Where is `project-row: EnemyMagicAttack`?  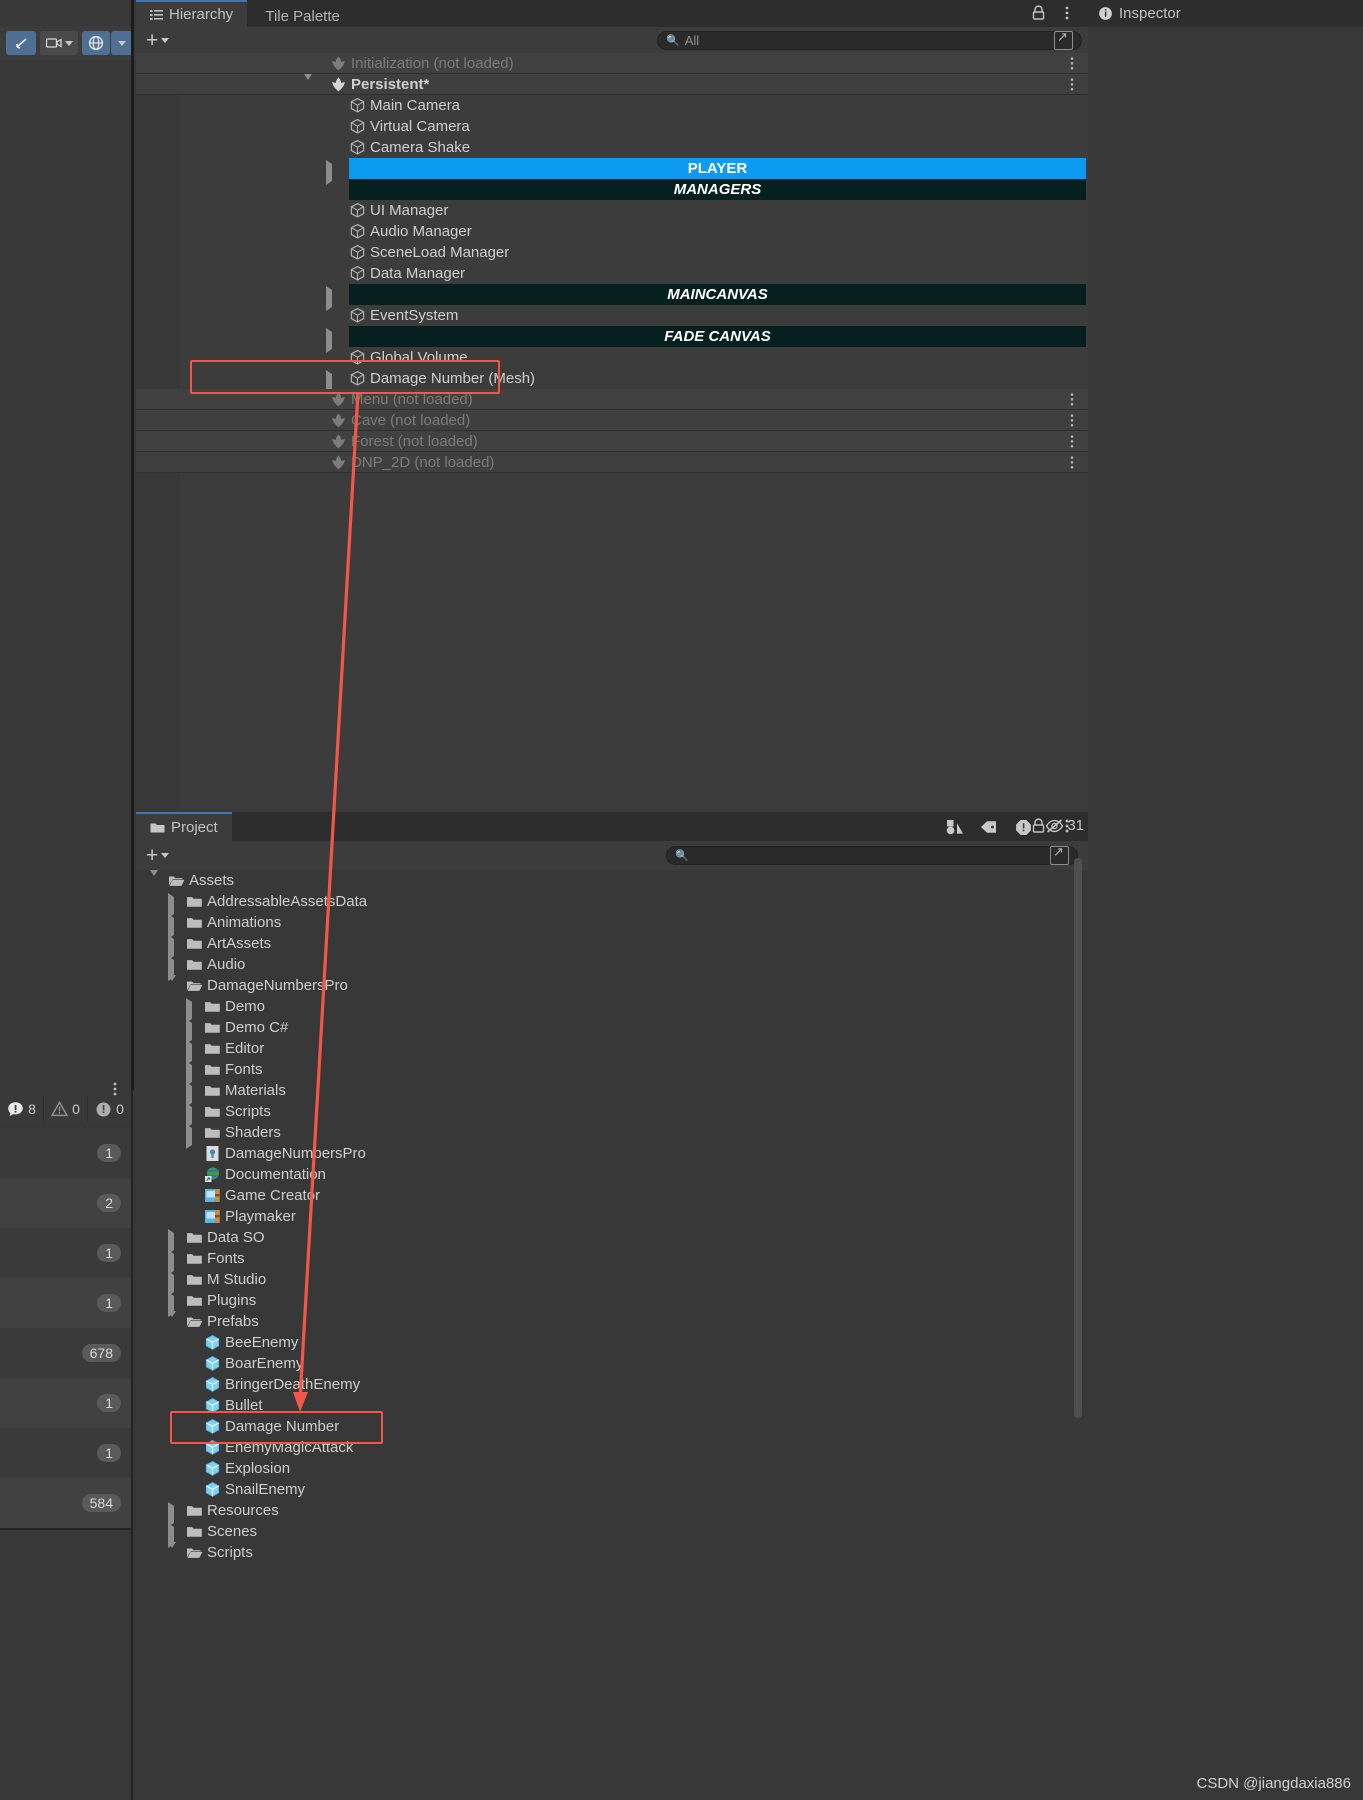 project-row: EnemyMagicAttack is located at coordinates (612, 1447).